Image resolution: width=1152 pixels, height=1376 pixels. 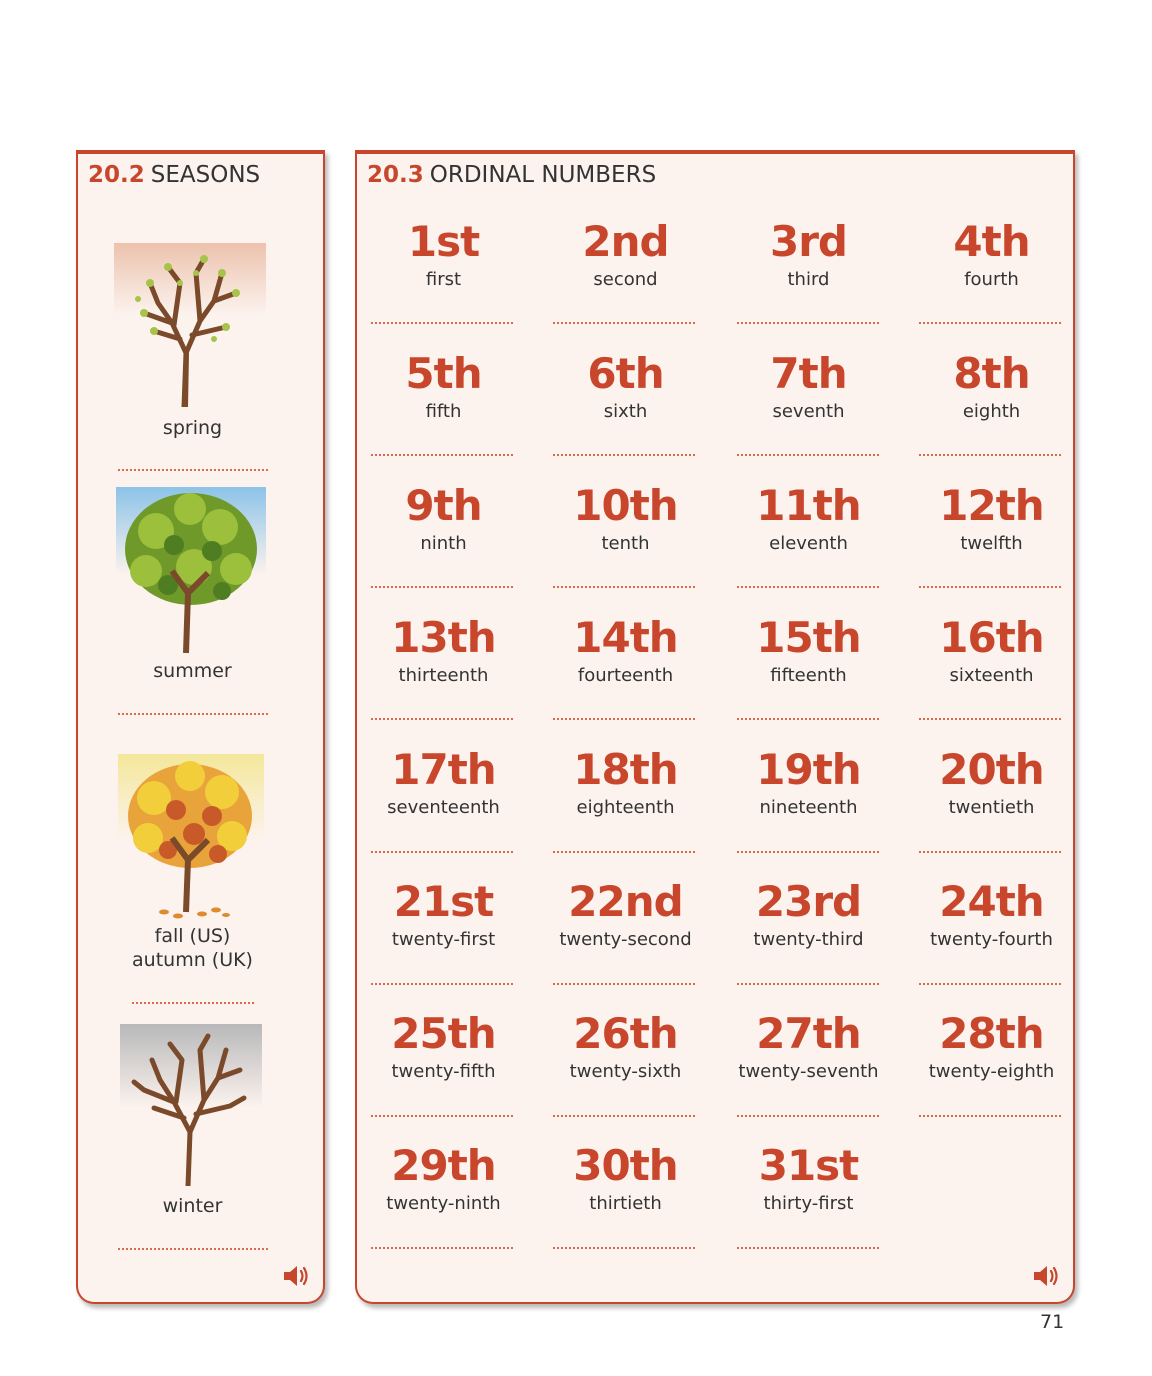 I want to click on ordinal-word: ninth, so click(x=443, y=543).